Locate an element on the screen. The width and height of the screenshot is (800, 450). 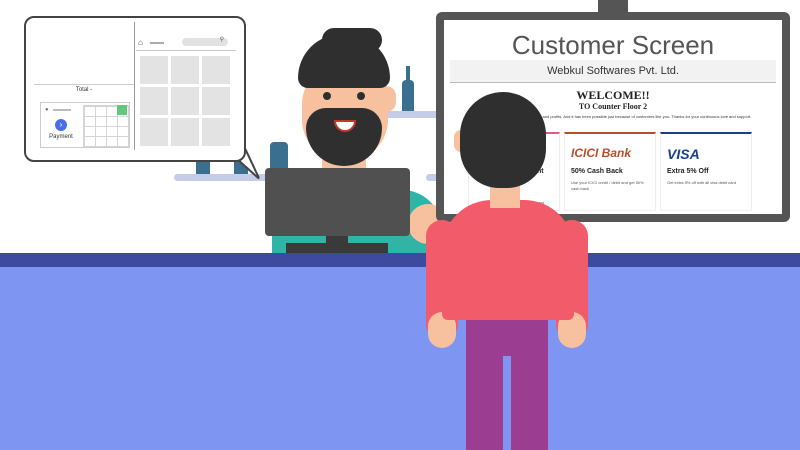
offer-title: Extra 5% Off is located at coordinates (688, 171).